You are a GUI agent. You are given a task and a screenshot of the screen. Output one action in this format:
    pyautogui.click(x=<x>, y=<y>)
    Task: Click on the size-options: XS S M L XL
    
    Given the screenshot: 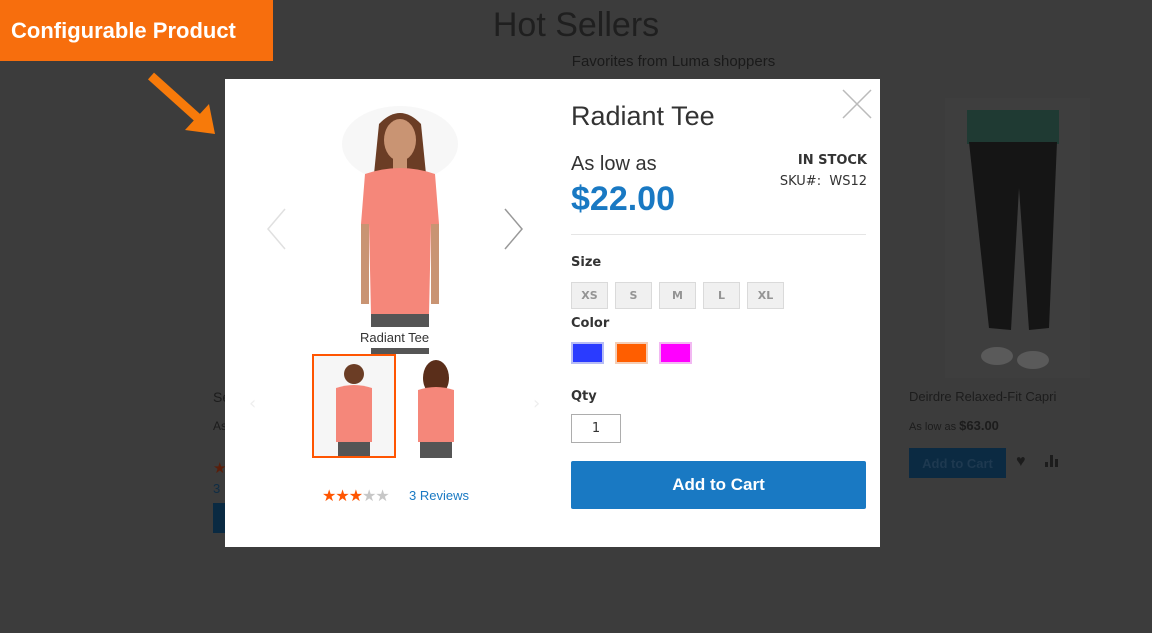 What is the action you would take?
    pyautogui.click(x=677, y=295)
    